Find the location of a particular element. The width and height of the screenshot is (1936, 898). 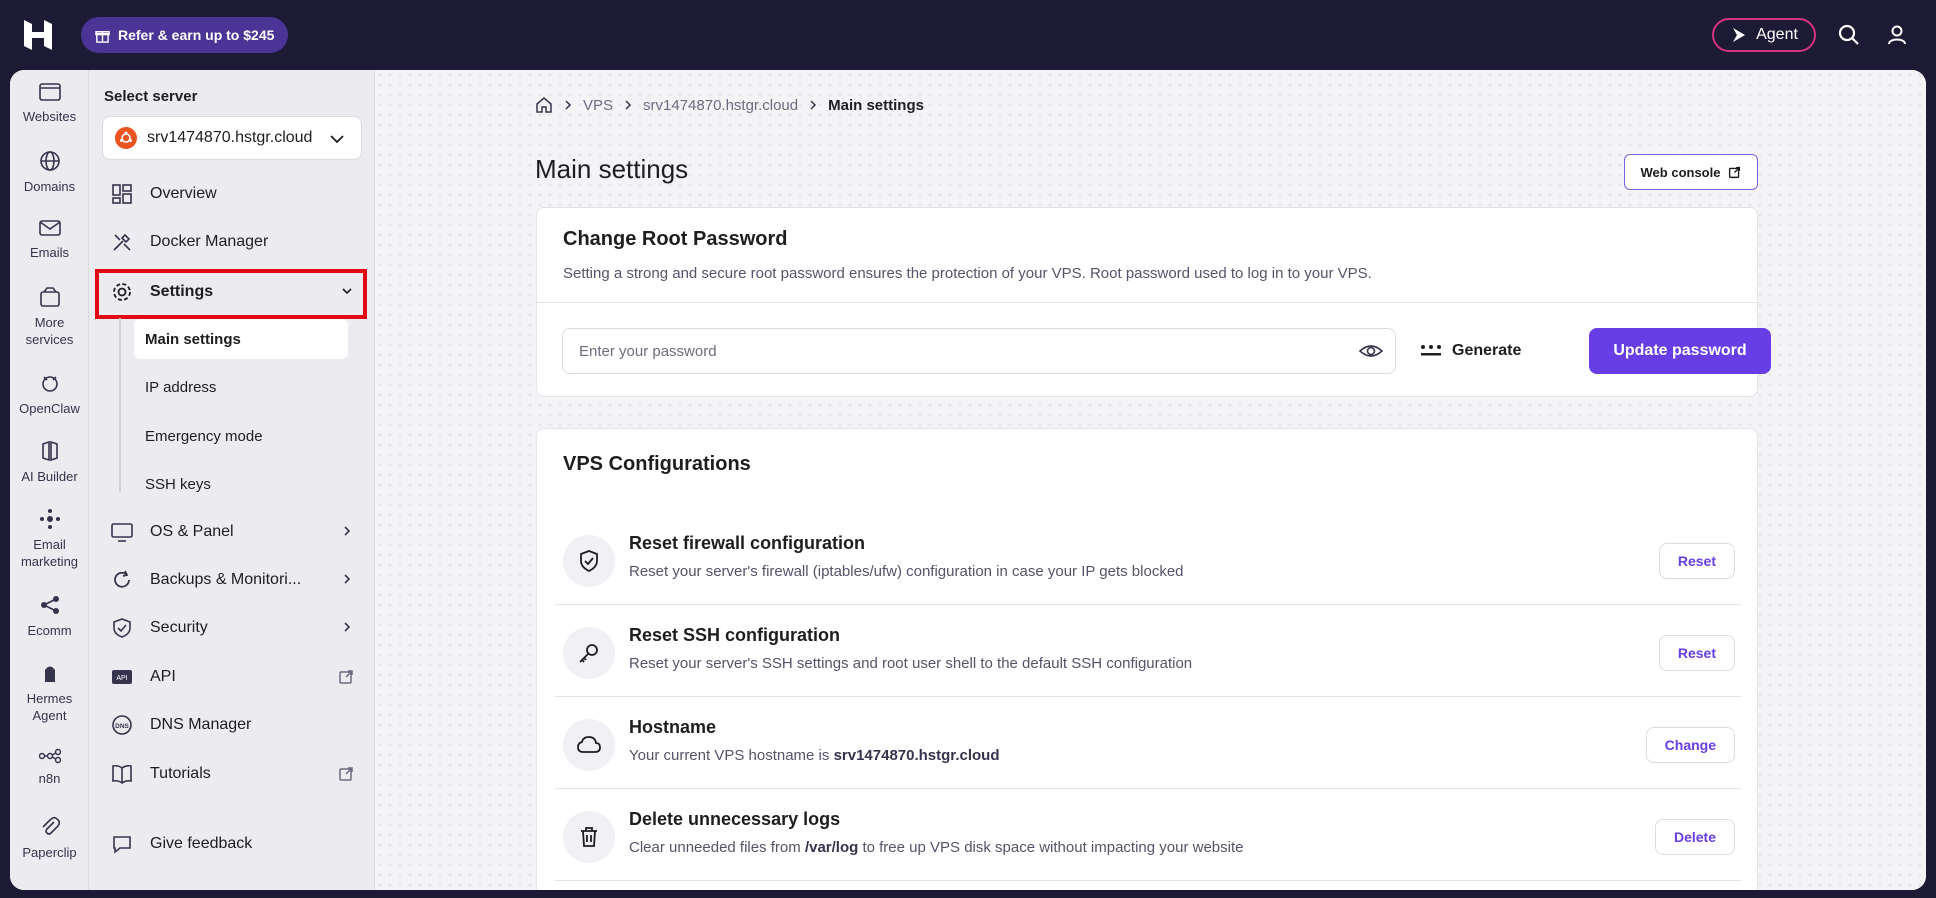

password-input: Enter your password is located at coordinates (979, 351).